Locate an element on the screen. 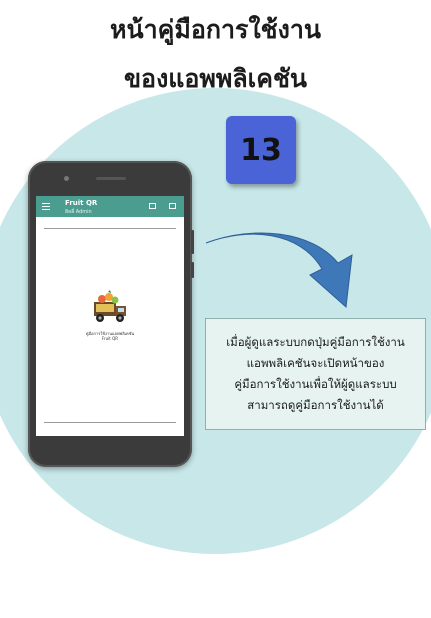  content-divider-top is located at coordinates (110, 228).